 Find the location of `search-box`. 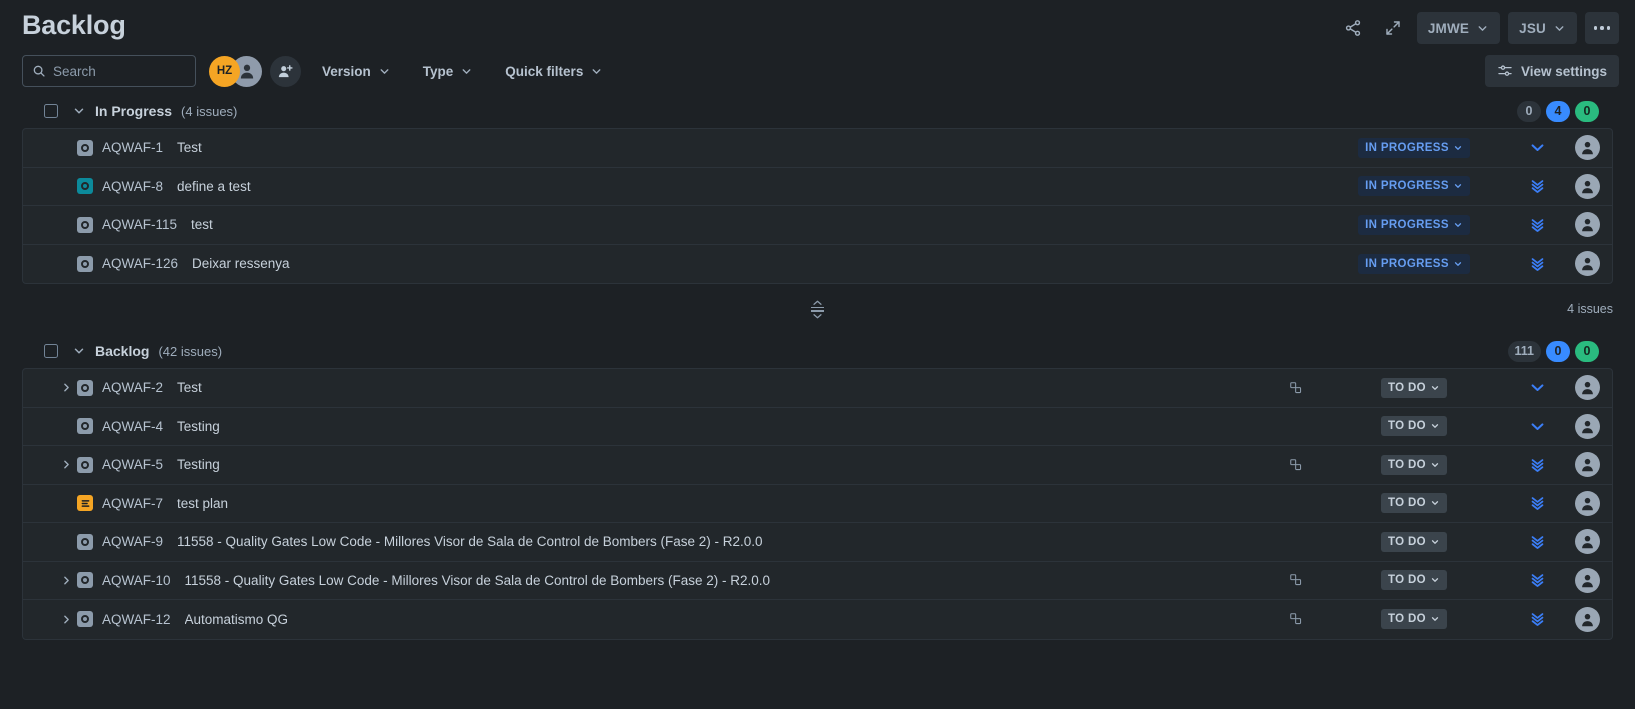

search-box is located at coordinates (109, 71).